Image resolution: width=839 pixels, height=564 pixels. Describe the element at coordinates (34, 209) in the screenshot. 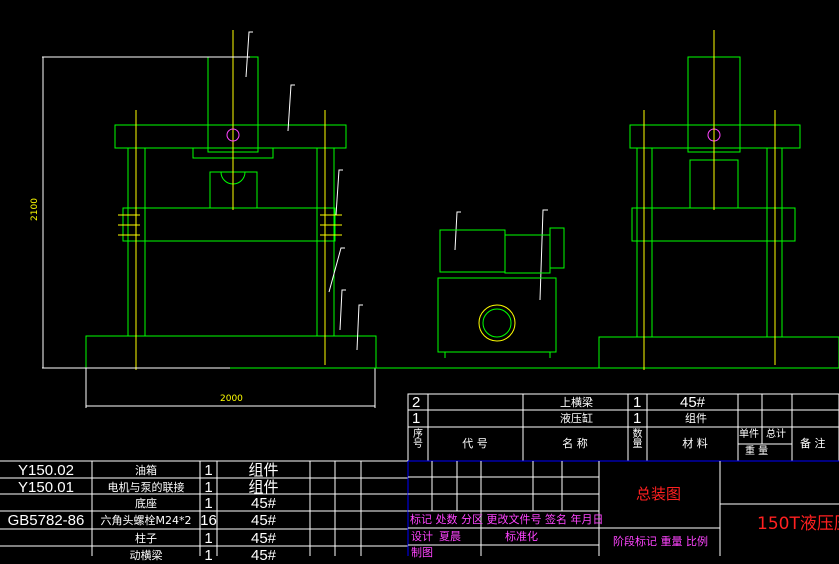

I see `height-dimension: 2100` at that location.